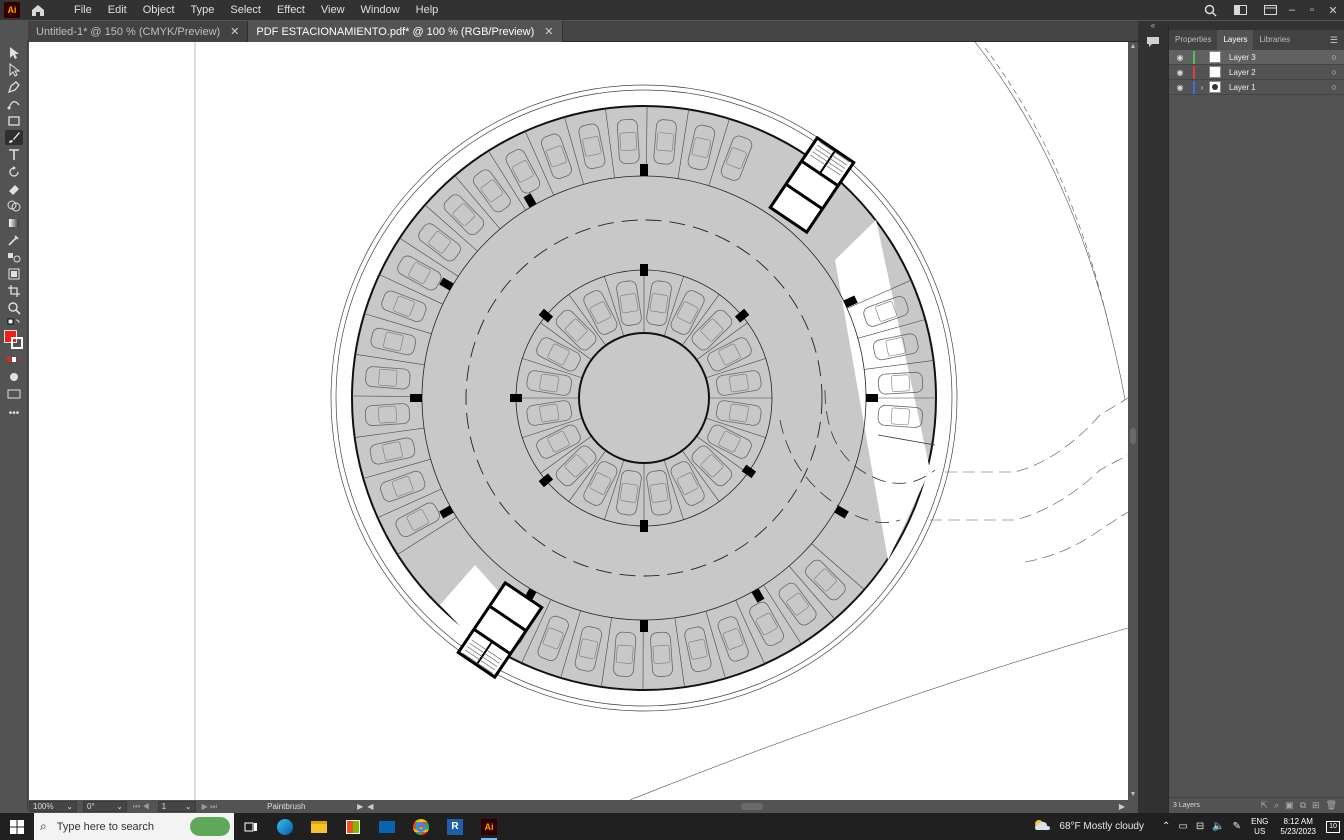 This screenshot has width=1344, height=840. What do you see at coordinates (53, 806) in the screenshot?
I see `zoom-level-field: 100% ⌄` at bounding box center [53, 806].